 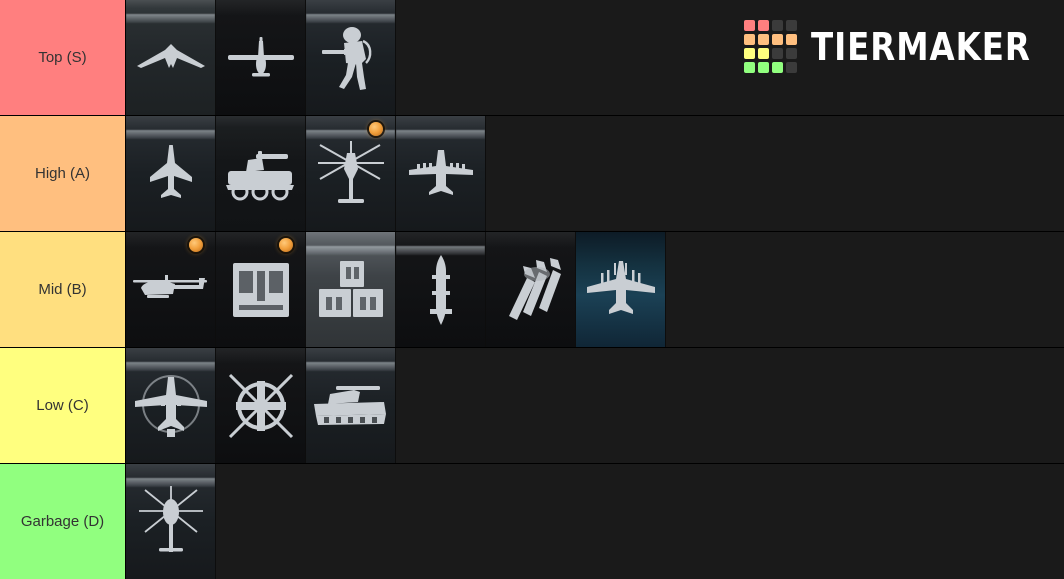 I want to click on tier-item-supply-crate, so click(x=261, y=289).